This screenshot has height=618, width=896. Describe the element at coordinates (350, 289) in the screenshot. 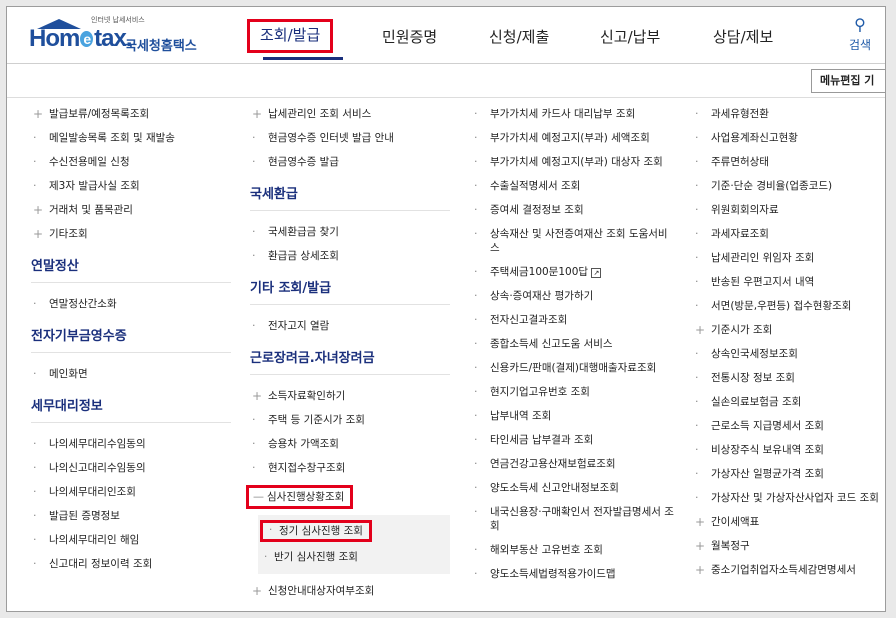

I see `section-title: 기타 조회/발급` at that location.